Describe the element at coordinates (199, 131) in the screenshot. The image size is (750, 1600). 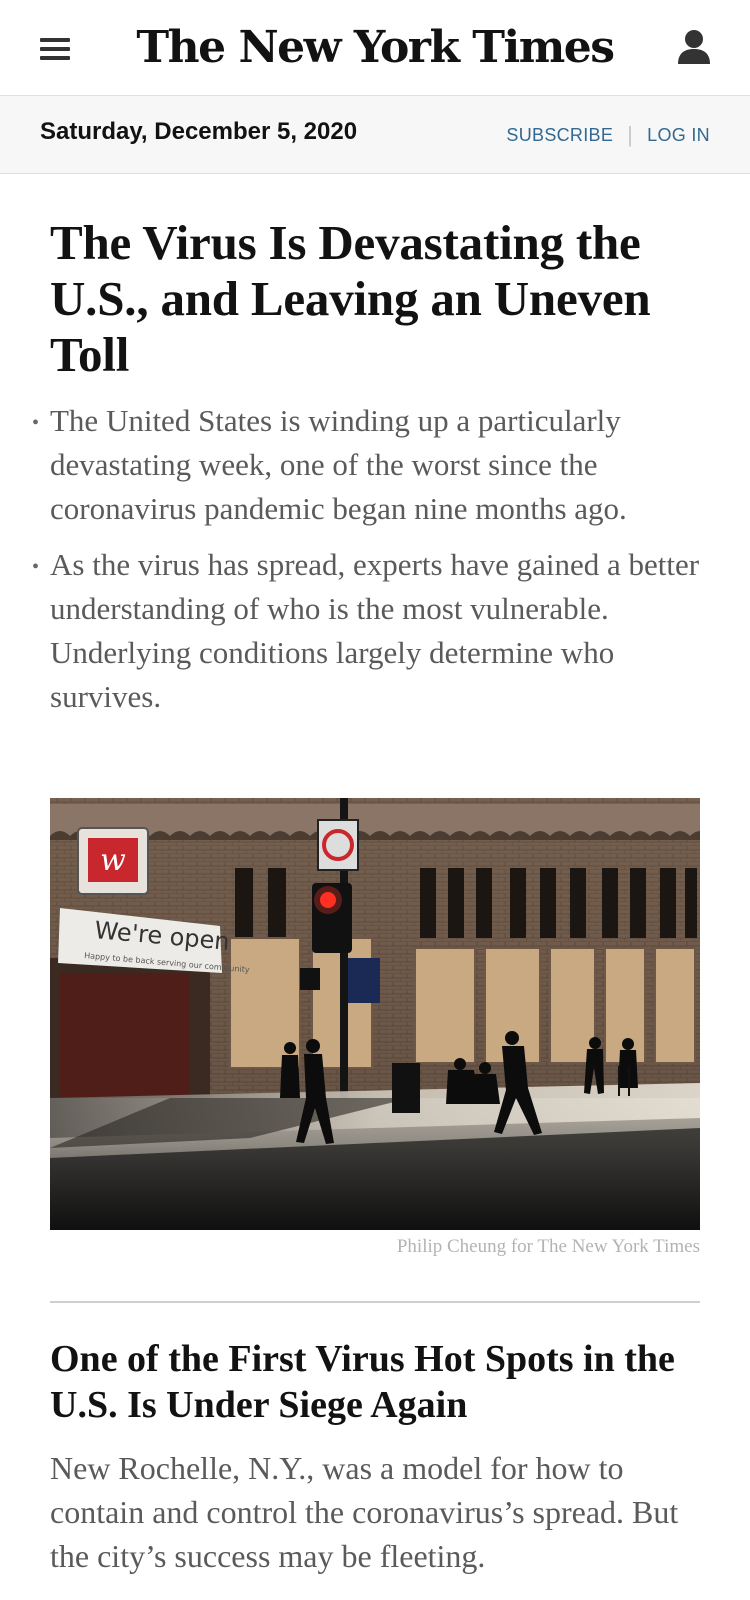
I see `current-date: Saturday, December 5, 2020` at that location.